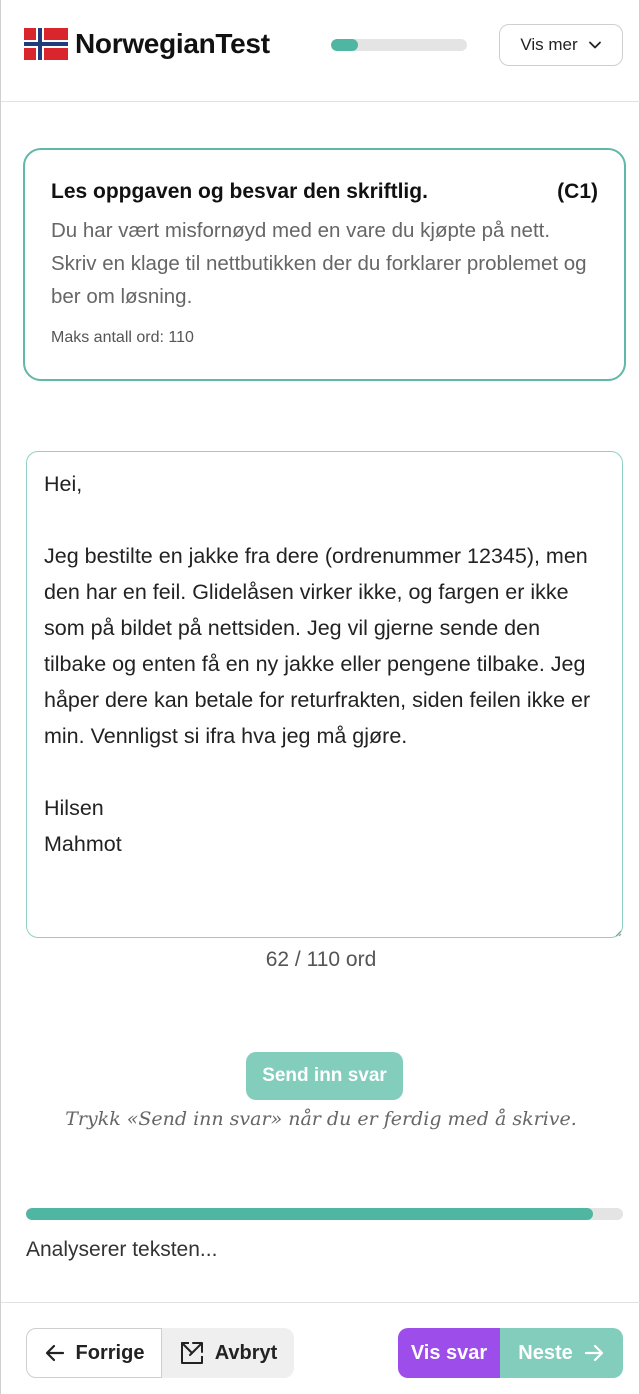  I want to click on resize-handle-icon, so click(618, 933).